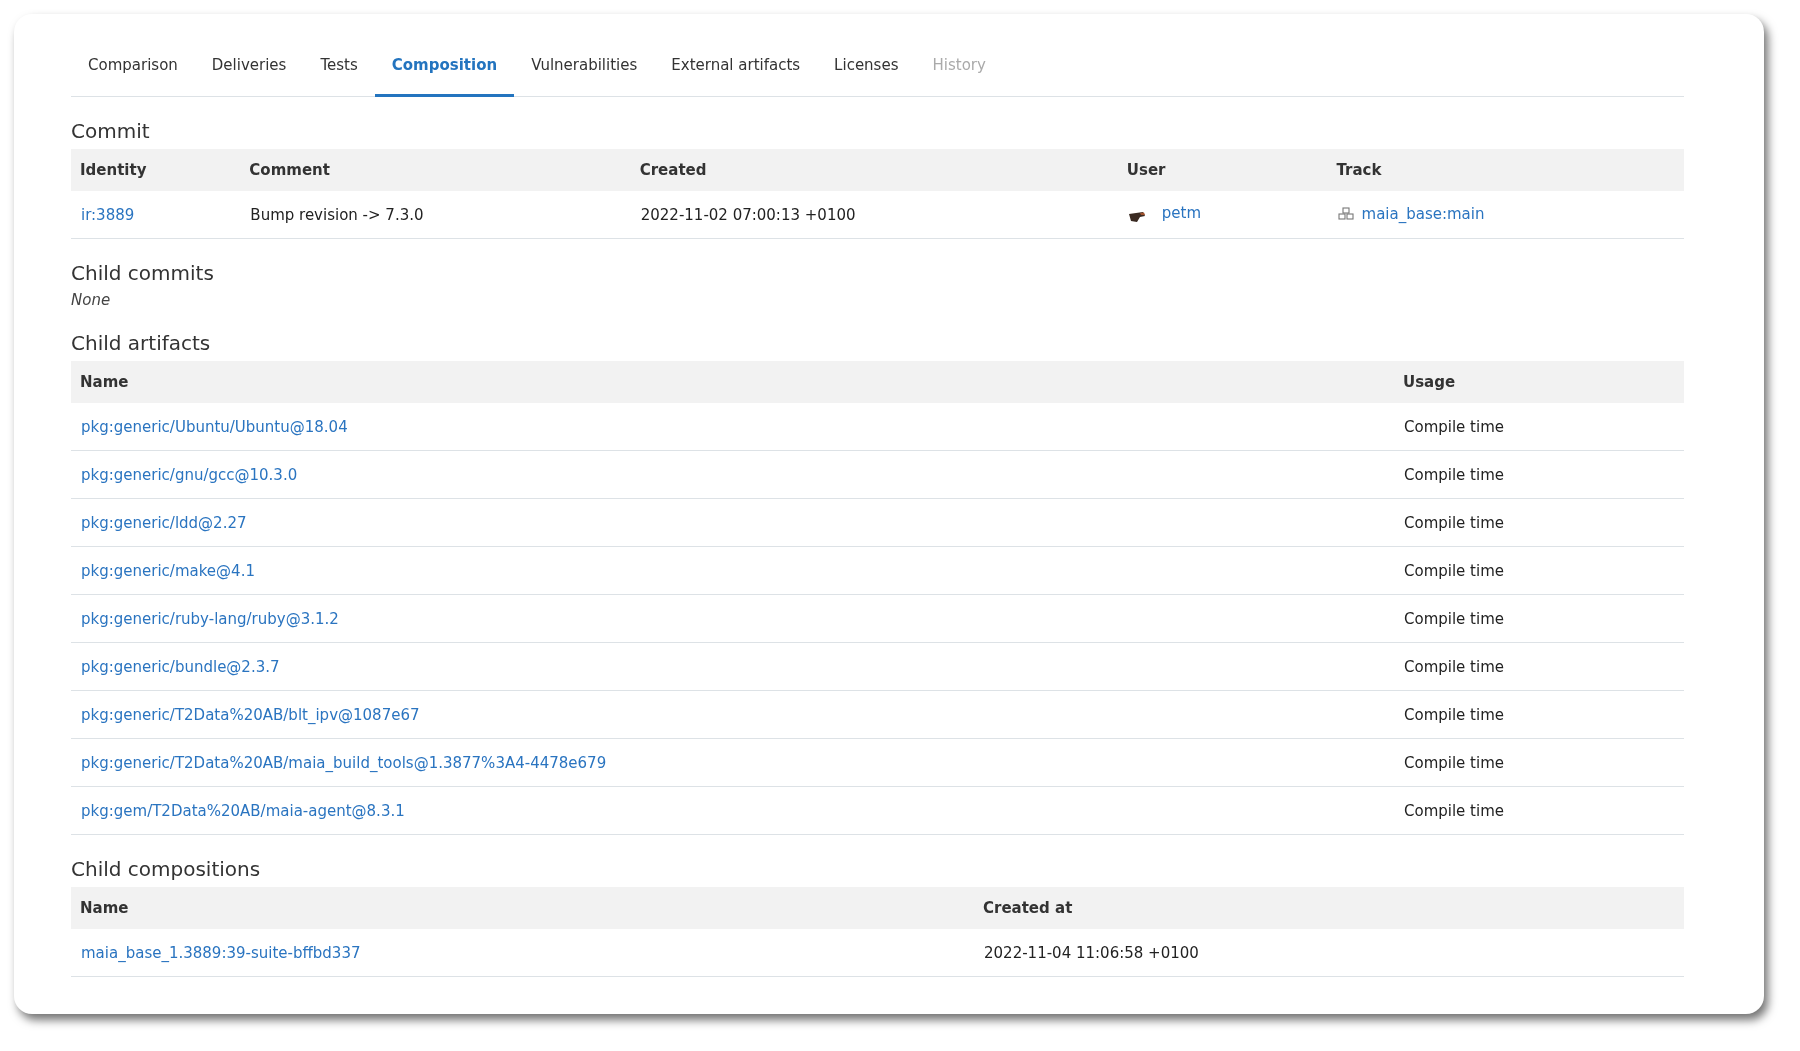 The image size is (1800, 1051). What do you see at coordinates (1181, 212) in the screenshot?
I see `user-link: petm` at bounding box center [1181, 212].